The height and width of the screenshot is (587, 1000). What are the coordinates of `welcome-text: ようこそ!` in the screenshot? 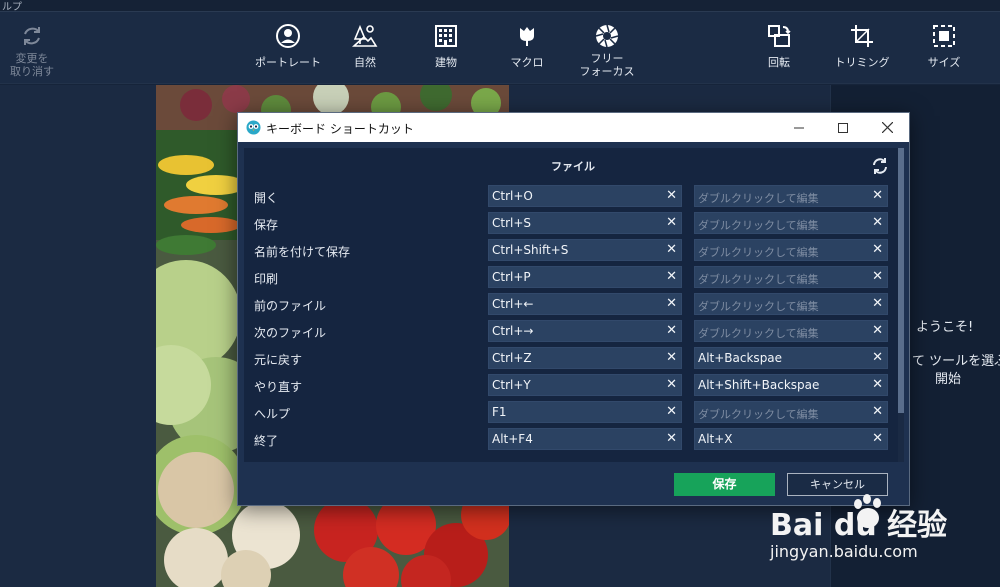 It's located at (945, 327).